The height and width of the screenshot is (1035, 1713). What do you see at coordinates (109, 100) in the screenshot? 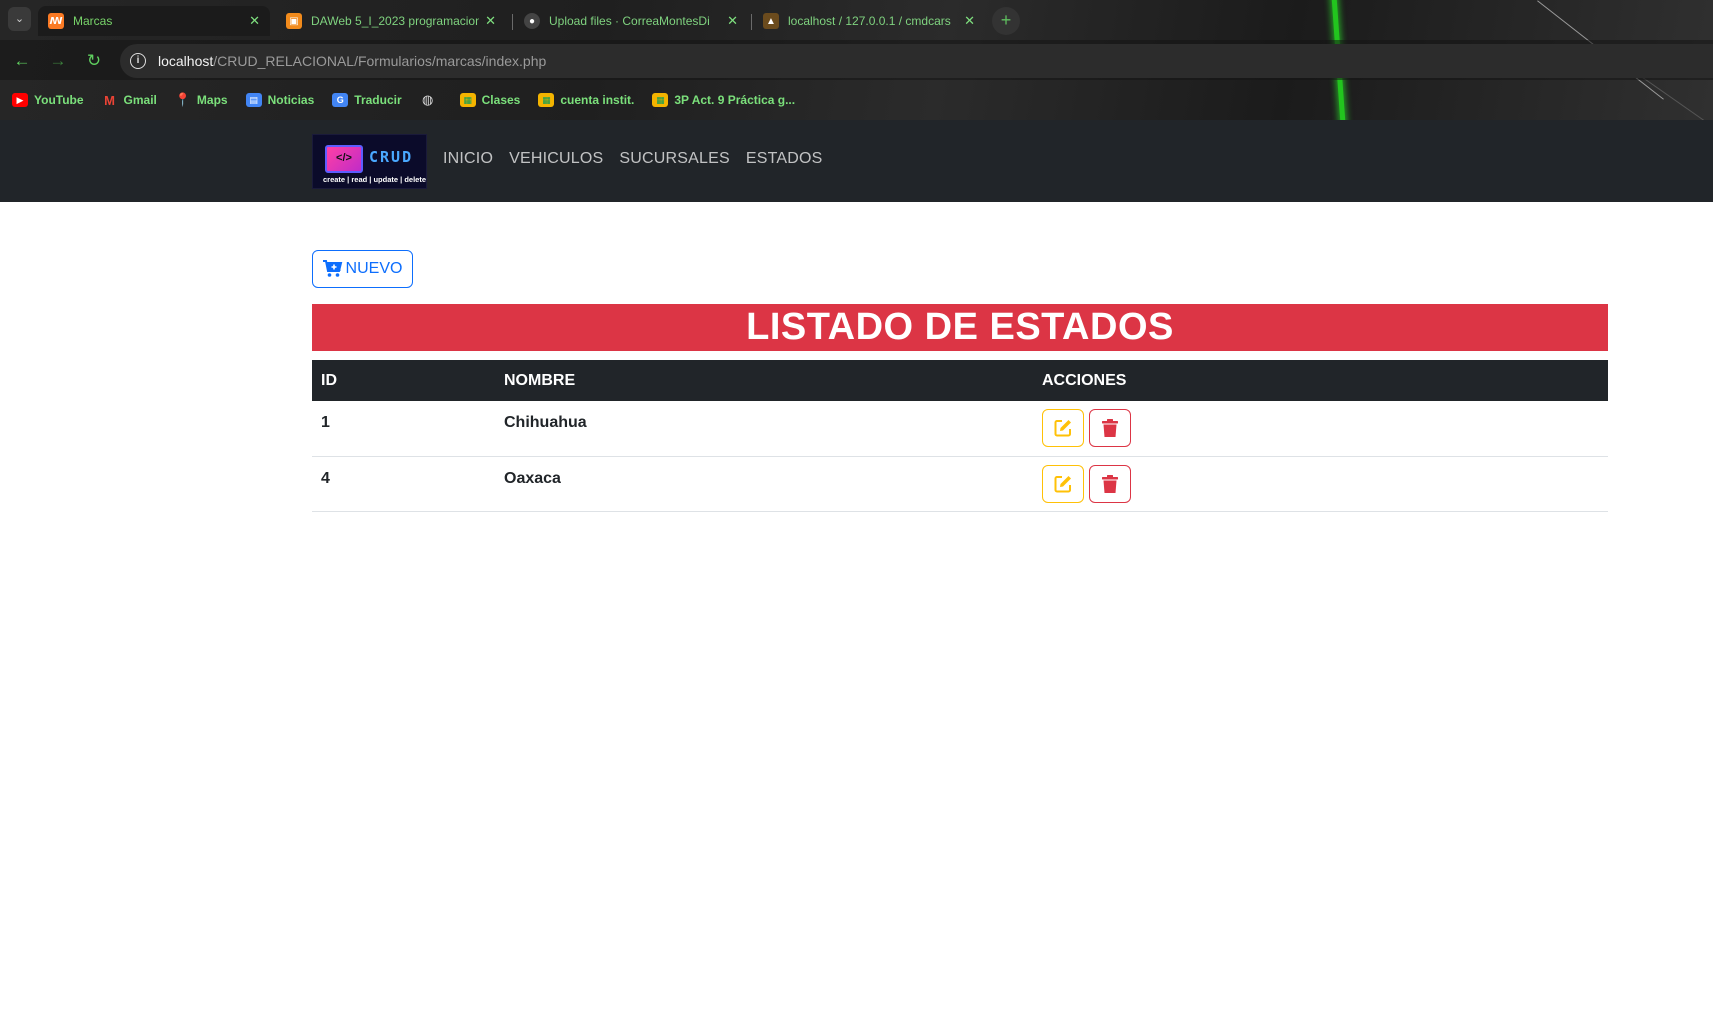
I see `gmail-icon: M` at bounding box center [109, 100].